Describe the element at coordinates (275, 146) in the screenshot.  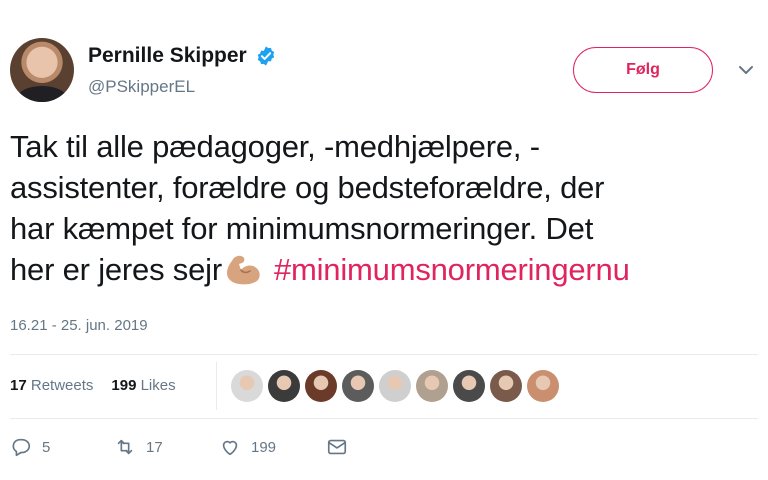
I see `tweet-line: Tak til alle pædagoger, -medhjælpere, -` at that location.